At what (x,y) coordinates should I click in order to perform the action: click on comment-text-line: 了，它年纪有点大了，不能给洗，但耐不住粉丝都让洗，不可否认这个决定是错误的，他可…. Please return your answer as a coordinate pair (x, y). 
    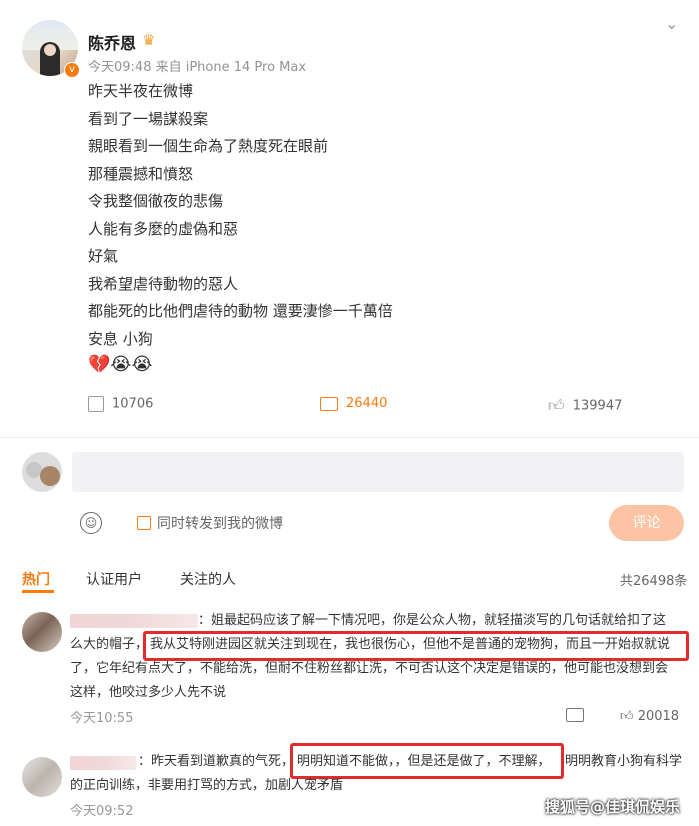
    Looking at the image, I should click on (369, 668).